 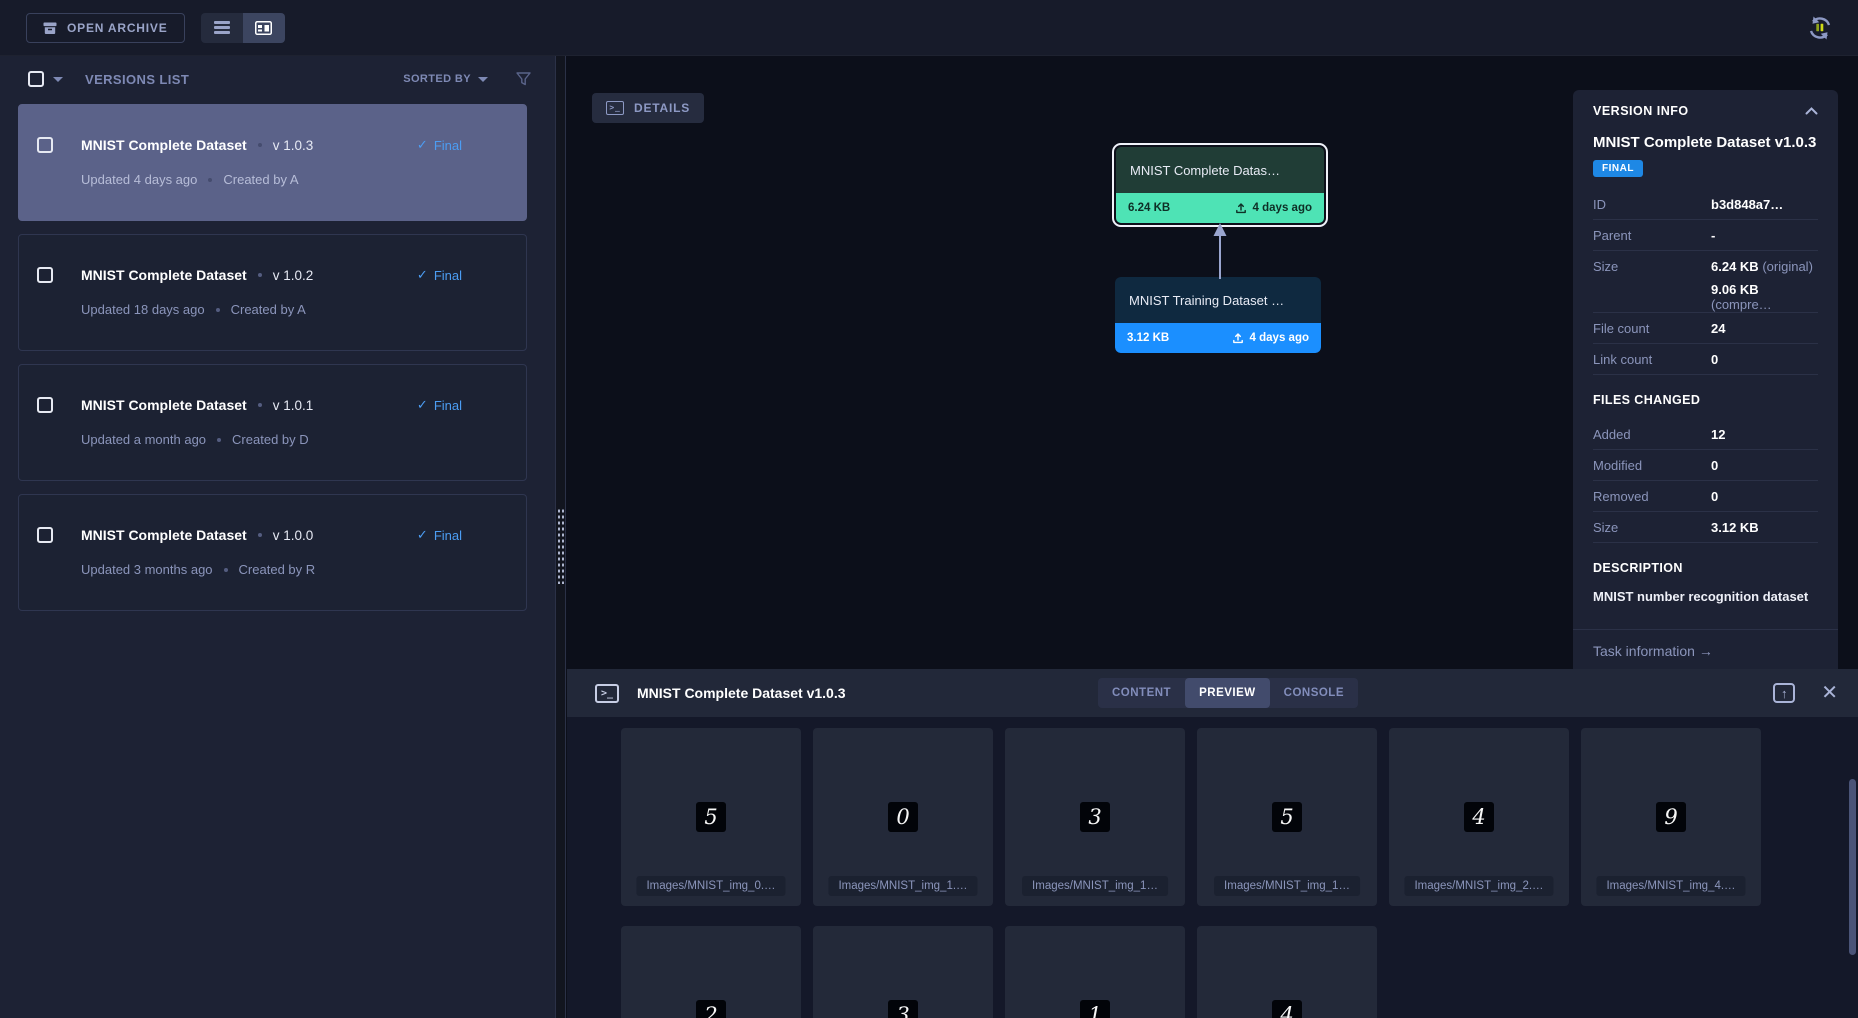 I want to click on upload-icon, so click(x=1240, y=208).